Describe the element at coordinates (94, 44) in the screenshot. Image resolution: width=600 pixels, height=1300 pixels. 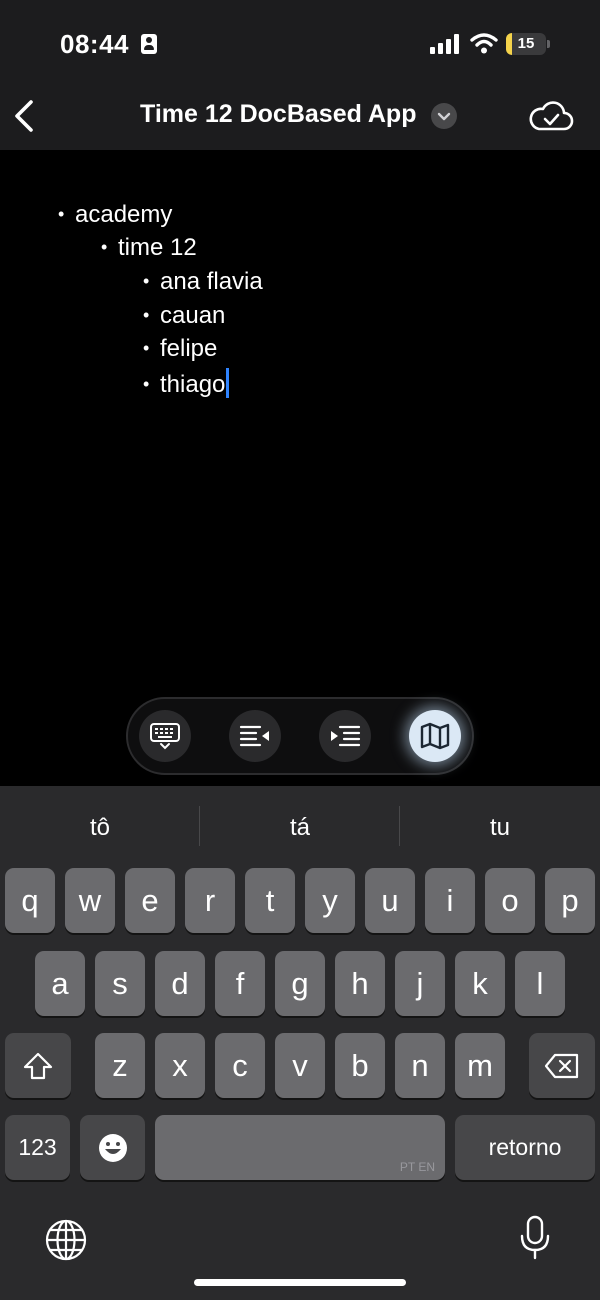
I see `status-time: 08:44` at that location.